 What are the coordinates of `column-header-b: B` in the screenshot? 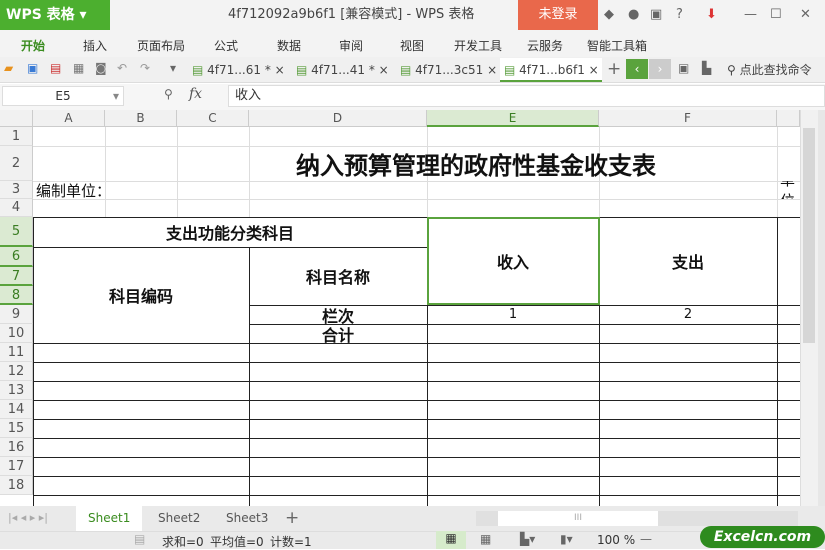 It's located at (141, 118).